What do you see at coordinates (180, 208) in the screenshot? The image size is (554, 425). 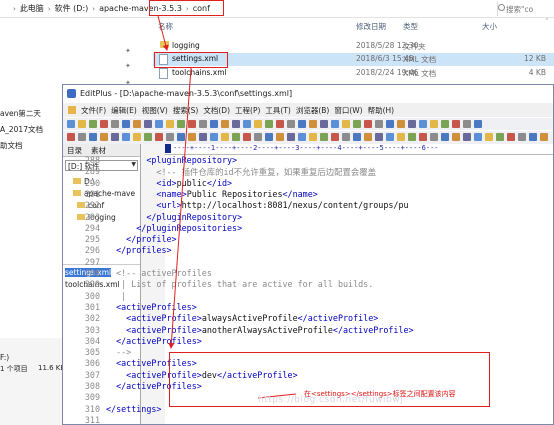 I see `arrow-to-editor` at bounding box center [180, 208].